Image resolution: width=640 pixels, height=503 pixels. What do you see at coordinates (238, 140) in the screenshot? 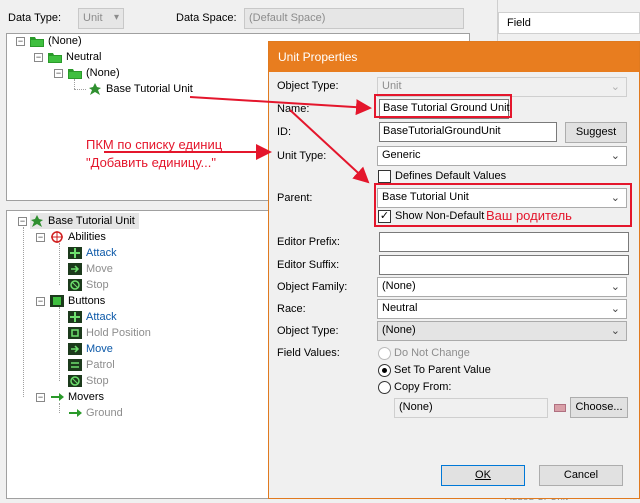
I see `annotation-arrows` at bounding box center [238, 140].